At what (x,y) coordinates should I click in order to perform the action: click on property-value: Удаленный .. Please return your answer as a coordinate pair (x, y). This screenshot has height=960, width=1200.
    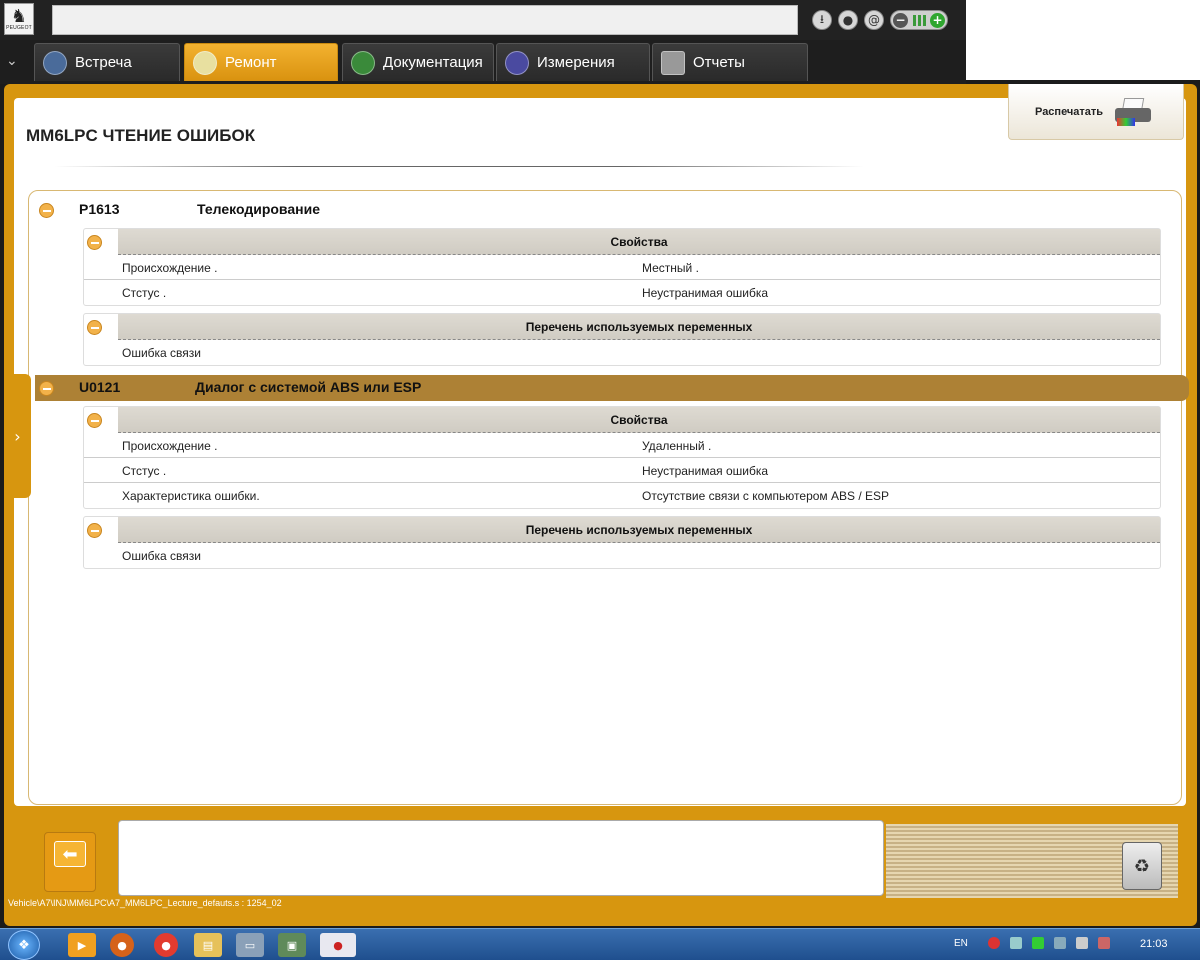
    Looking at the image, I should click on (677, 446).